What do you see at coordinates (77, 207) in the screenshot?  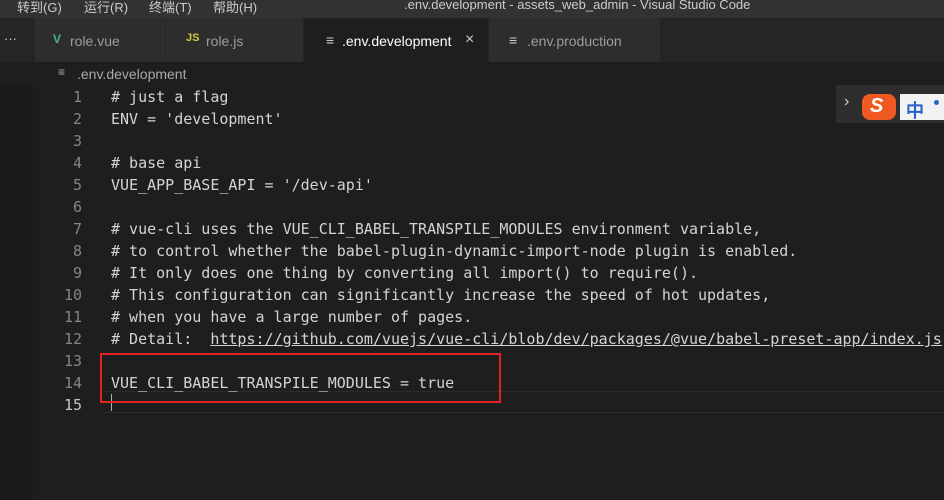 I see `line-number: 6` at bounding box center [77, 207].